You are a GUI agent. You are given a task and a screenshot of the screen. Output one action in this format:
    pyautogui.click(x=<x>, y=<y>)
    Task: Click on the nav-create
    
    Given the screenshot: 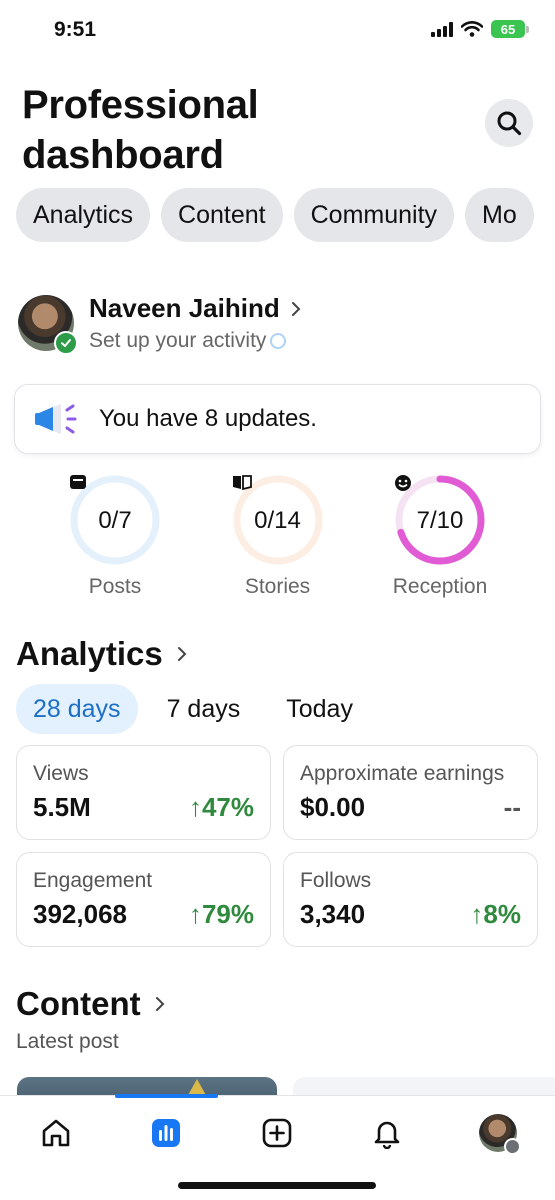 What is the action you would take?
    pyautogui.click(x=277, y=1133)
    